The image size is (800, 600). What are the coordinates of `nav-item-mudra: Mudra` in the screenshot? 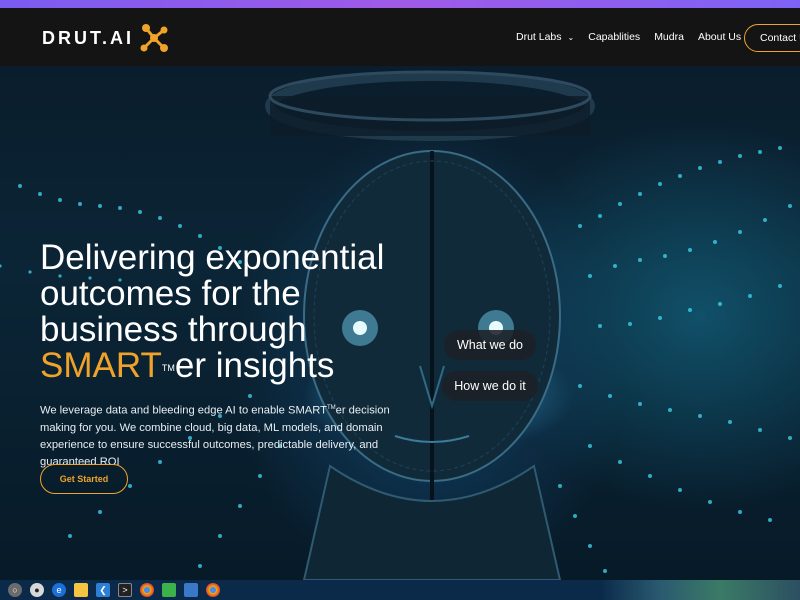 It's located at (669, 37).